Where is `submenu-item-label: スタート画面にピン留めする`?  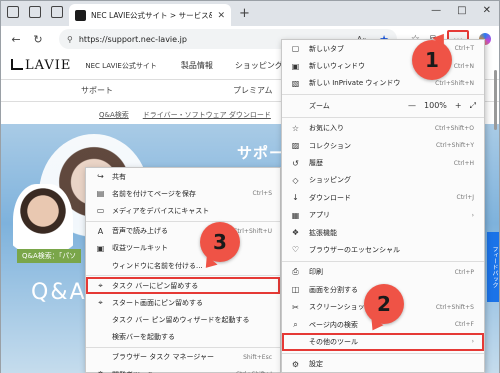
submenu-item-label: スタート画面にピン留めする is located at coordinates (157, 302).